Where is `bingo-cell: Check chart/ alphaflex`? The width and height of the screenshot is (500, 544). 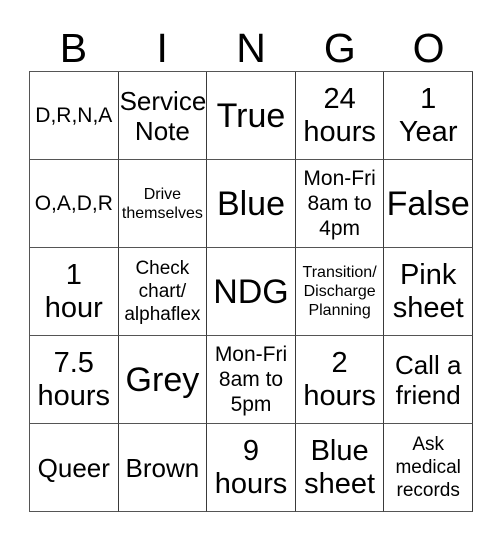 bingo-cell: Check chart/ alphaflex is located at coordinates (163, 292).